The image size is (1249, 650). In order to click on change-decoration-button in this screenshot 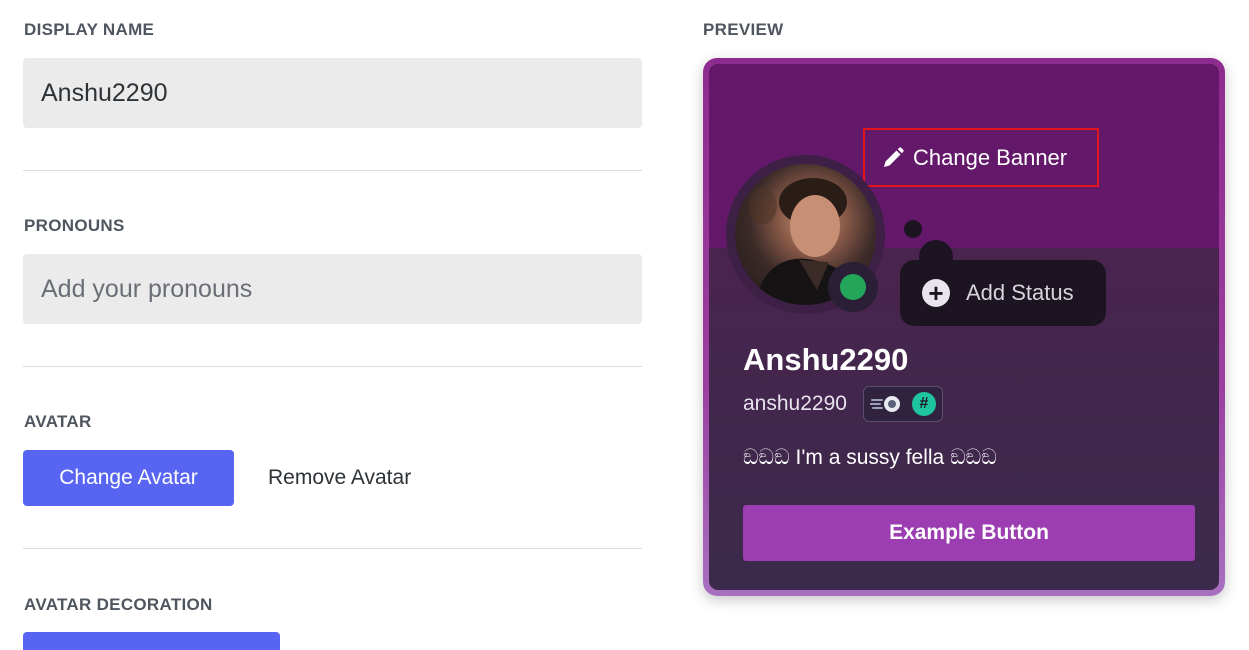, I will do `click(151, 641)`.